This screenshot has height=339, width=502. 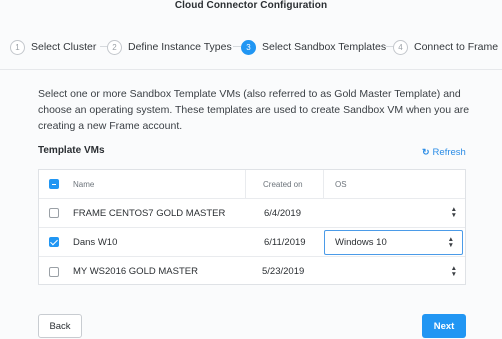 What do you see at coordinates (237, 46) in the screenshot?
I see `step-separator` at bounding box center [237, 46].